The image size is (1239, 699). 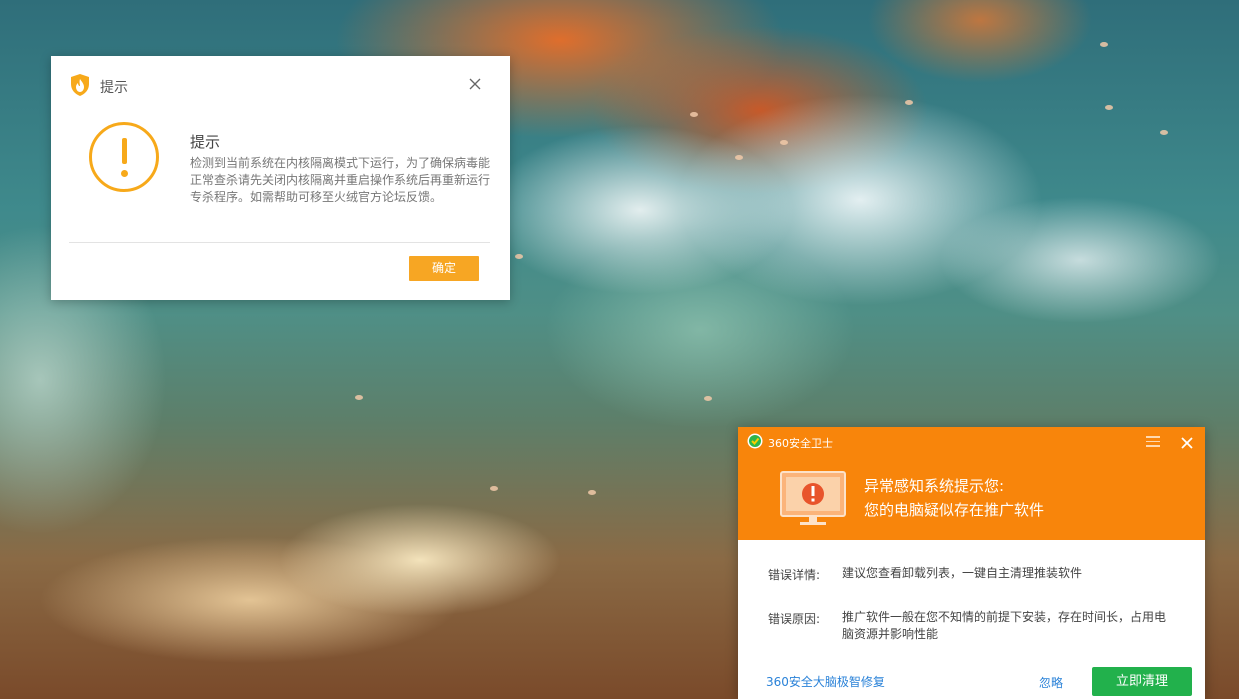 What do you see at coordinates (934, 486) in the screenshot?
I see `alert-title: 异常感知系统提示您:` at bounding box center [934, 486].